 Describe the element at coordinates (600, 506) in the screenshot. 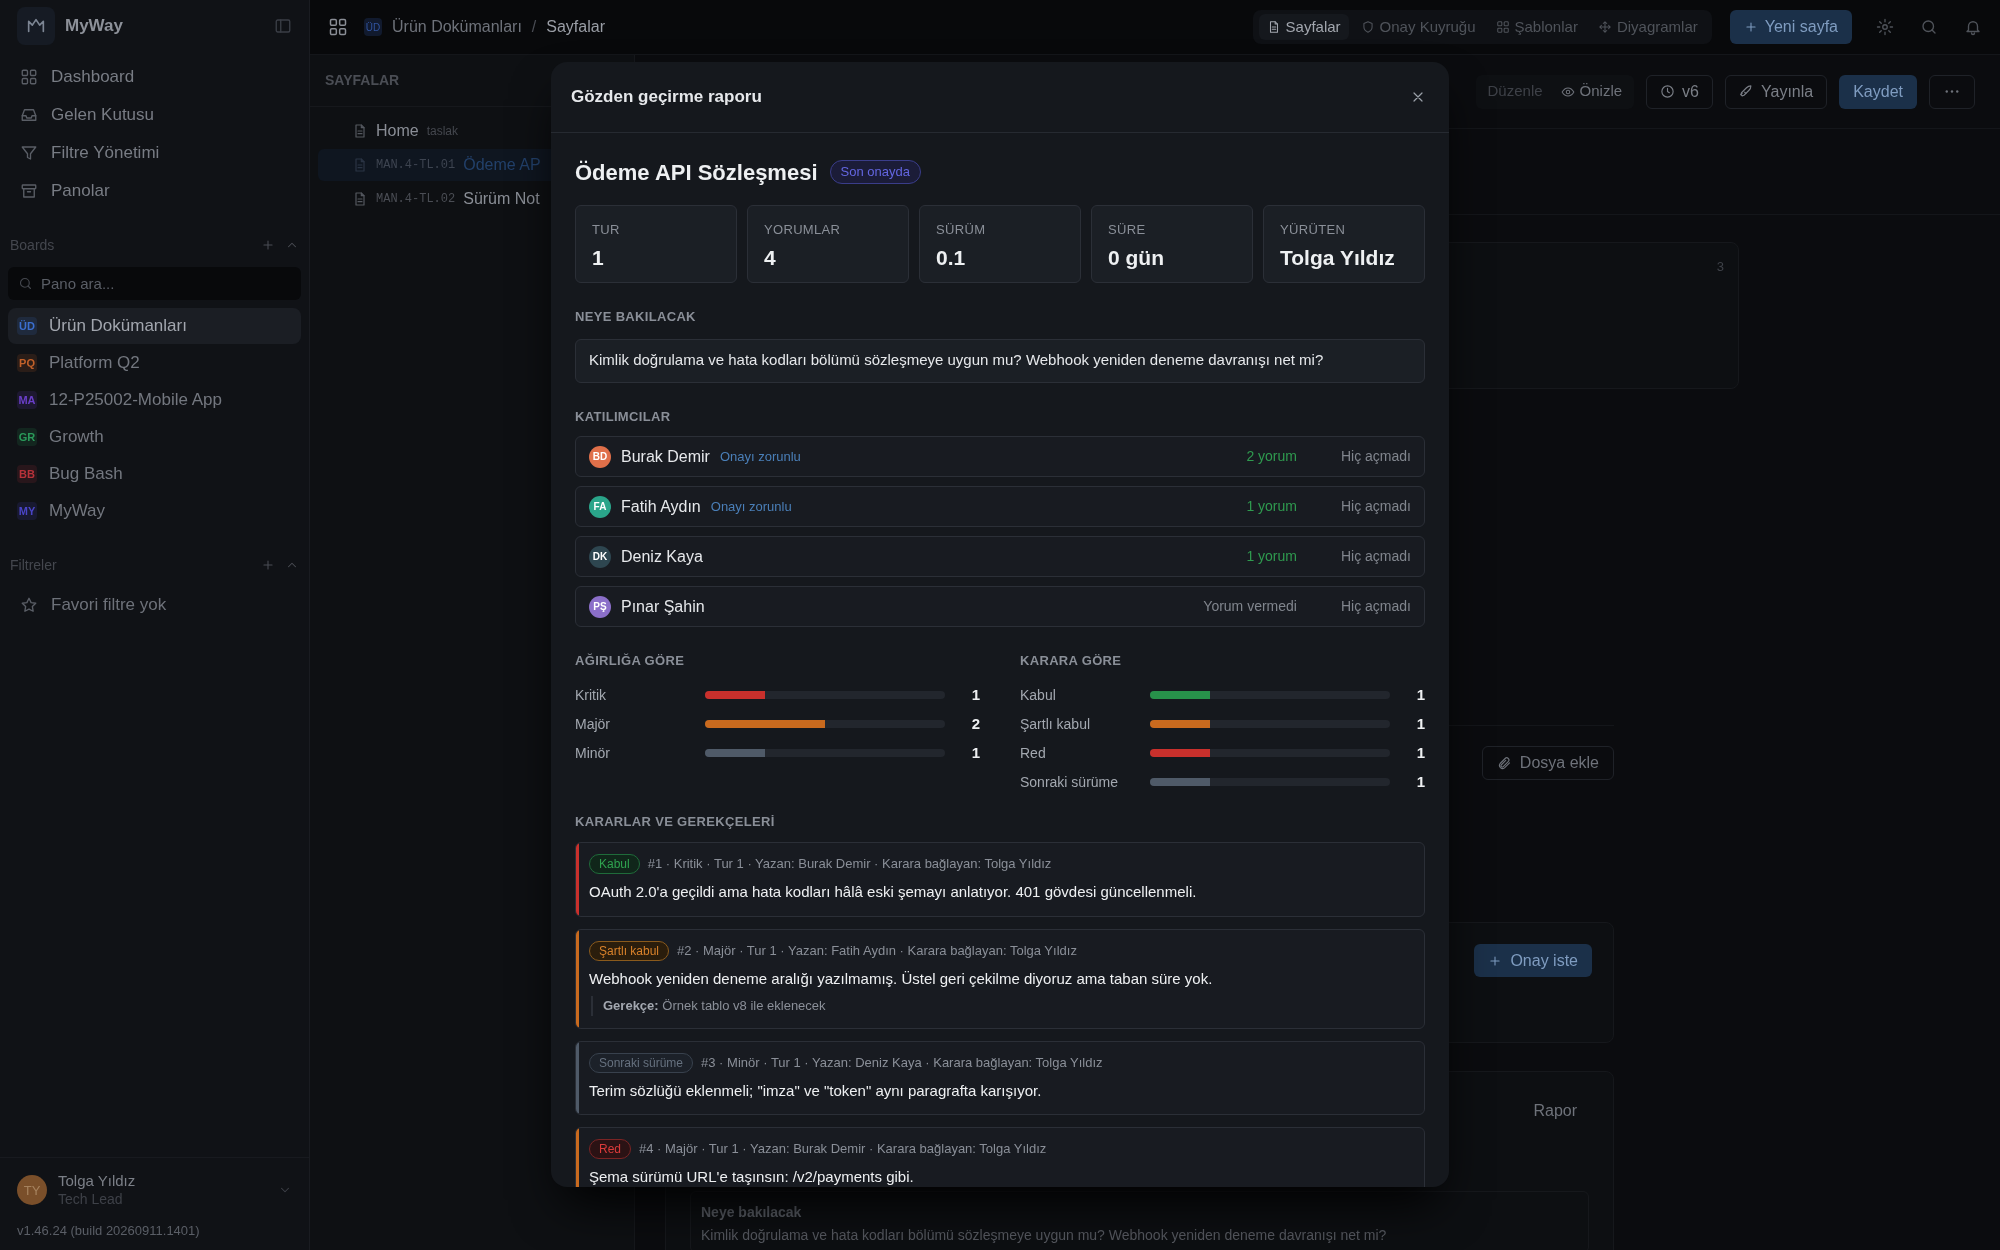

I see `participant-avatar: FA` at that location.